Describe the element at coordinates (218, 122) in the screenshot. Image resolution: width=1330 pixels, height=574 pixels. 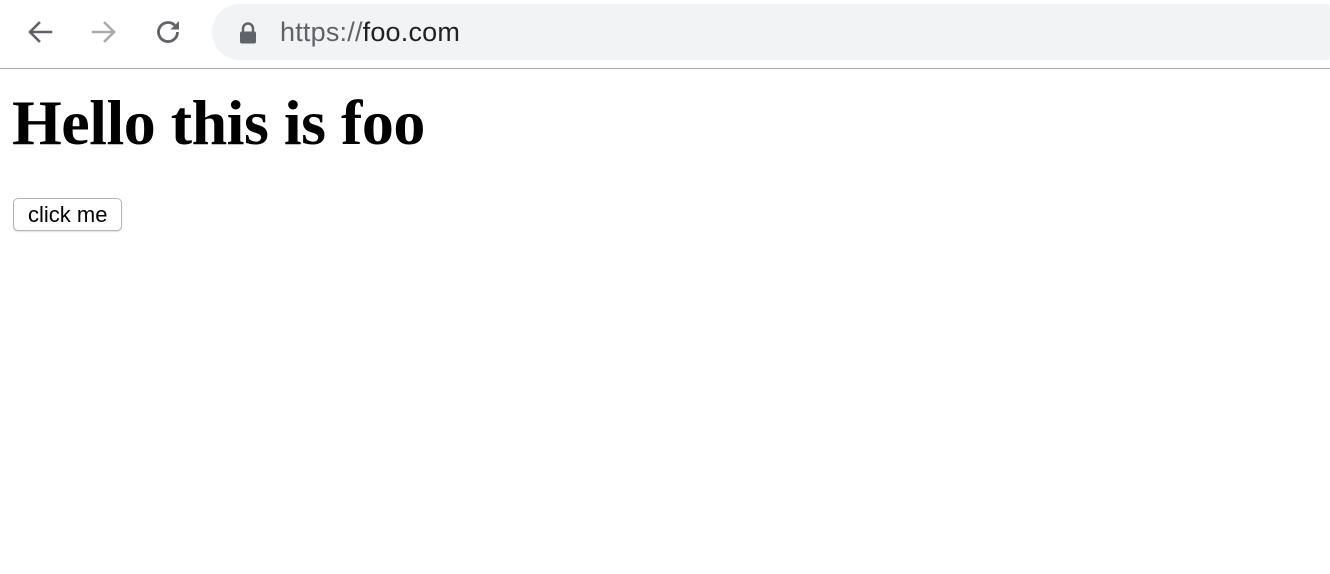
I see `page-heading: Hello this is foo` at that location.